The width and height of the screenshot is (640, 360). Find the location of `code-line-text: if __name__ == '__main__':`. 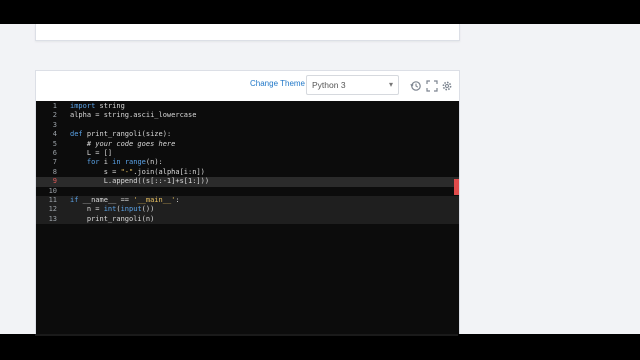

code-line-text: if __name__ == '__main__': is located at coordinates (125, 200).